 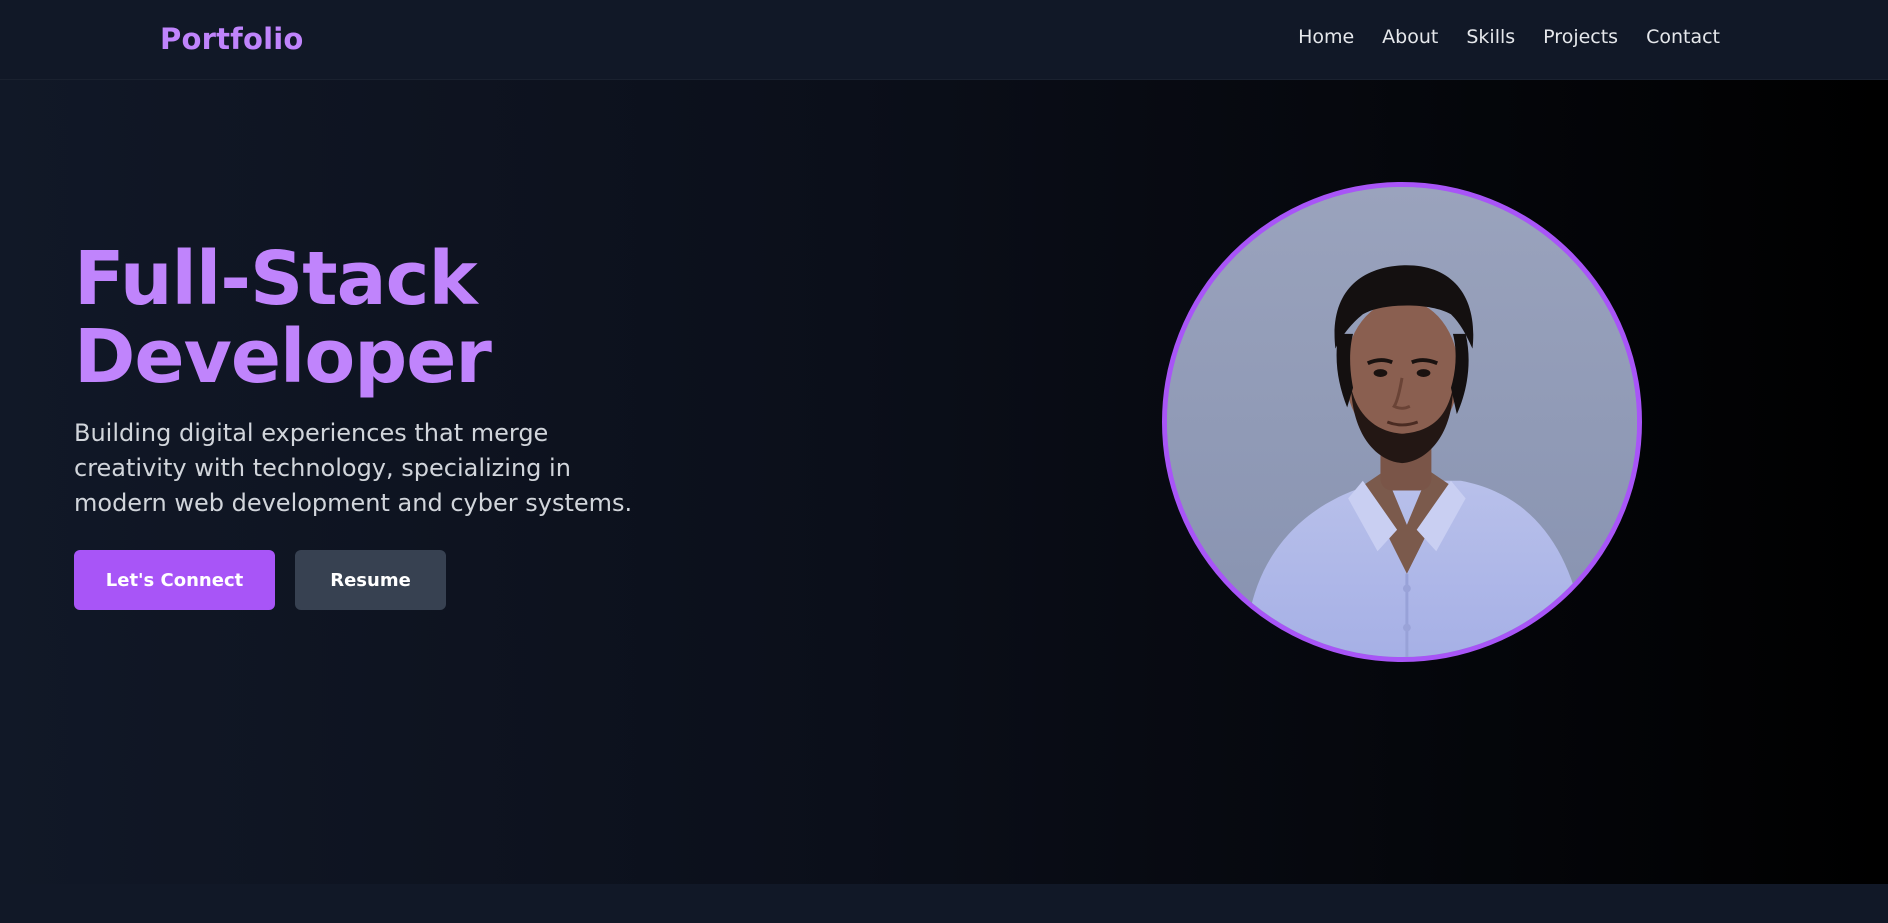 I want to click on profile-avatar, so click(x=1402, y=422).